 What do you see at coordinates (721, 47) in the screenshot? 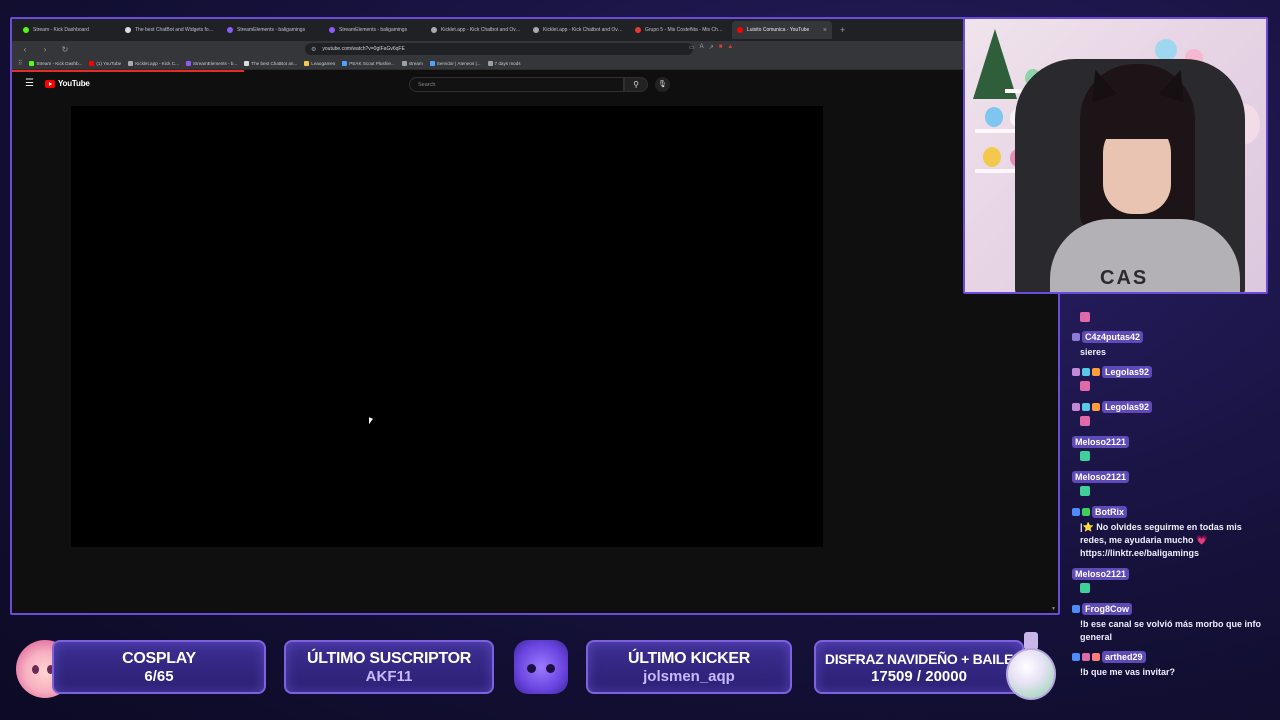
I see `extension-icon: ■` at bounding box center [721, 47].